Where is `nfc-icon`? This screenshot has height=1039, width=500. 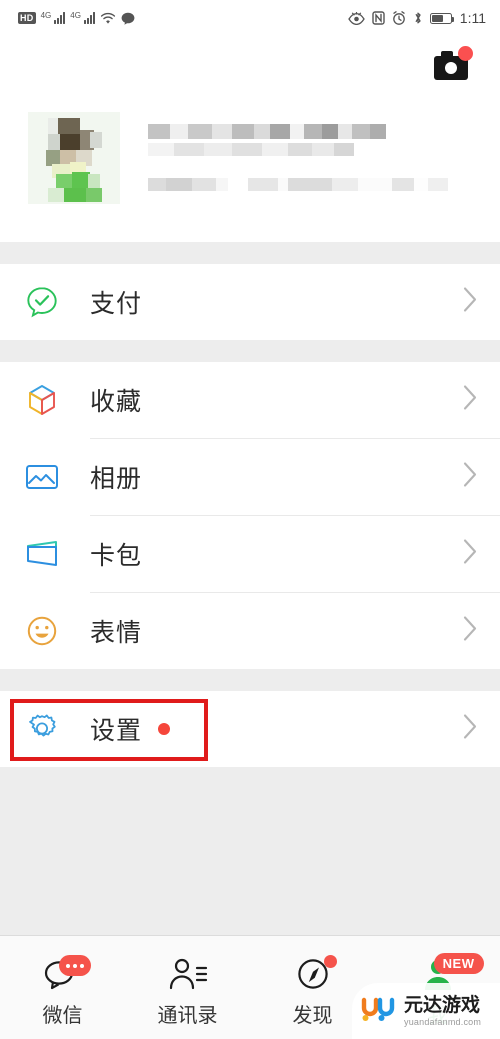 nfc-icon is located at coordinates (378, 18).